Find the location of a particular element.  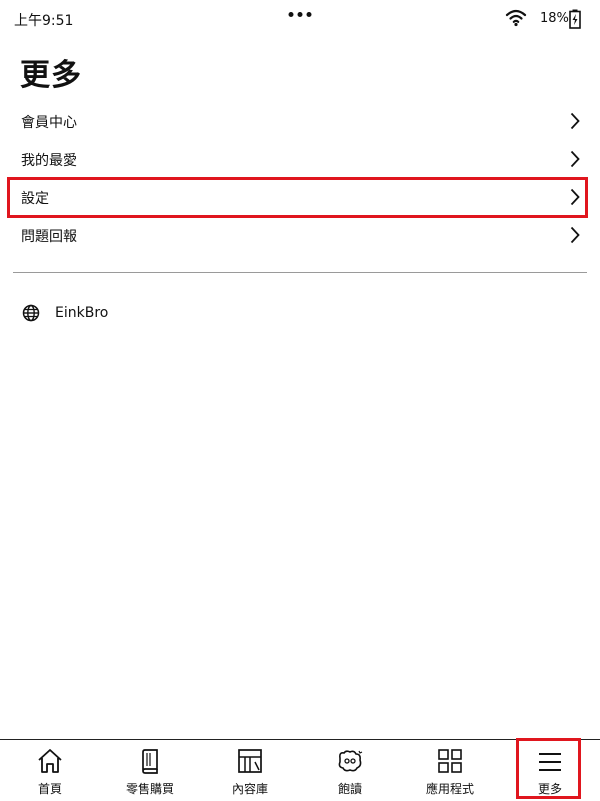

nav-label: 內容庫 is located at coordinates (249, 789).